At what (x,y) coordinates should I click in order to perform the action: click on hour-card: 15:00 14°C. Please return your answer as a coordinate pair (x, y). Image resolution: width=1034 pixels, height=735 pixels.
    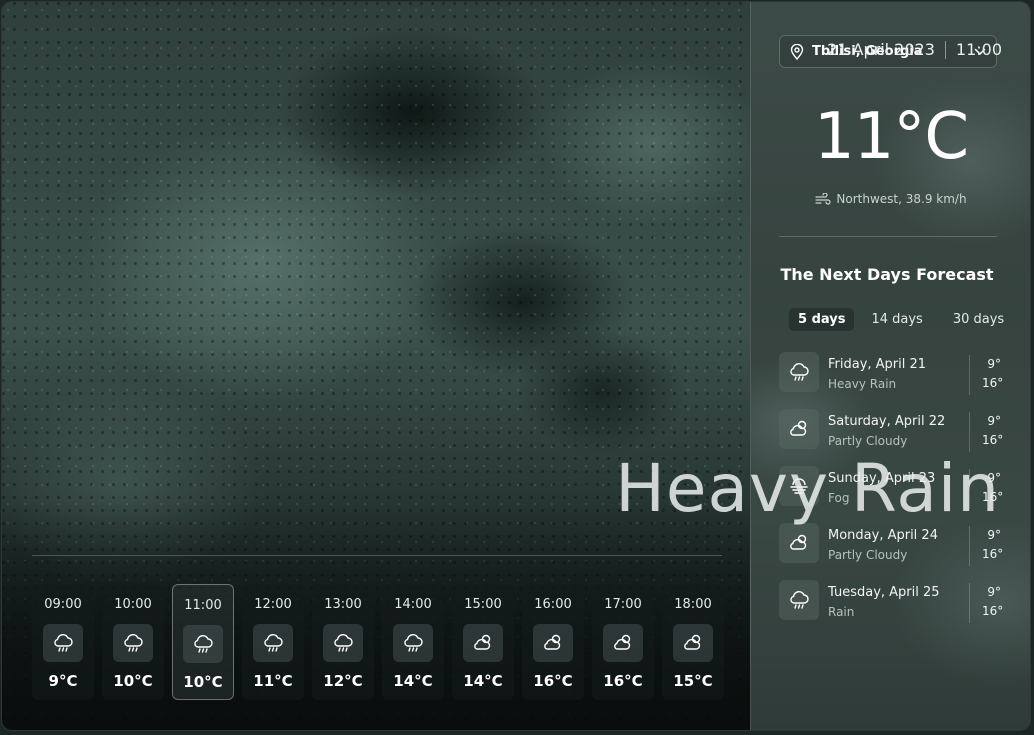
    Looking at the image, I should click on (483, 642).